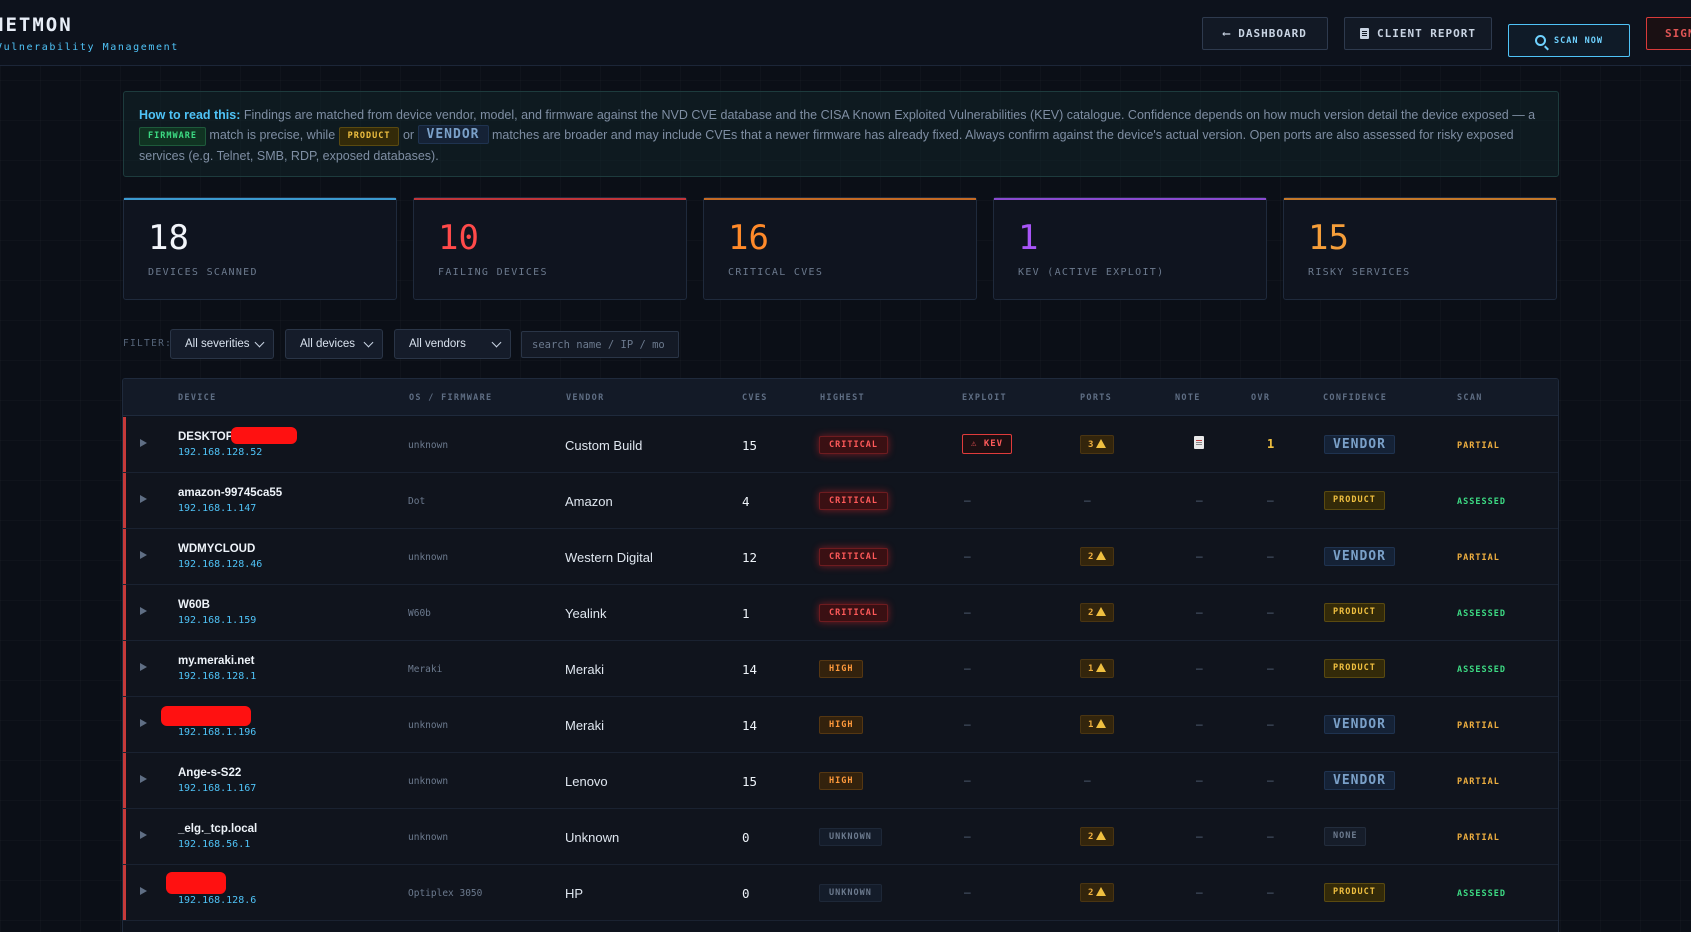  I want to click on scan-now-button: SCAN NOW, so click(1569, 40).